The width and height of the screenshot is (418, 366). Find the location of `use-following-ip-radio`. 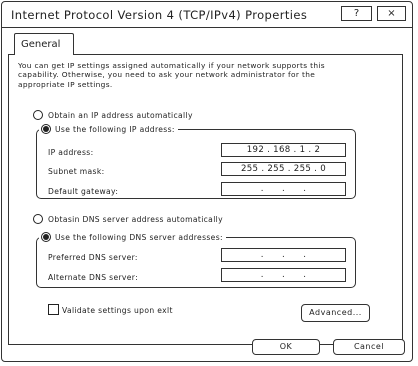

use-following-ip-radio is located at coordinates (46, 129).